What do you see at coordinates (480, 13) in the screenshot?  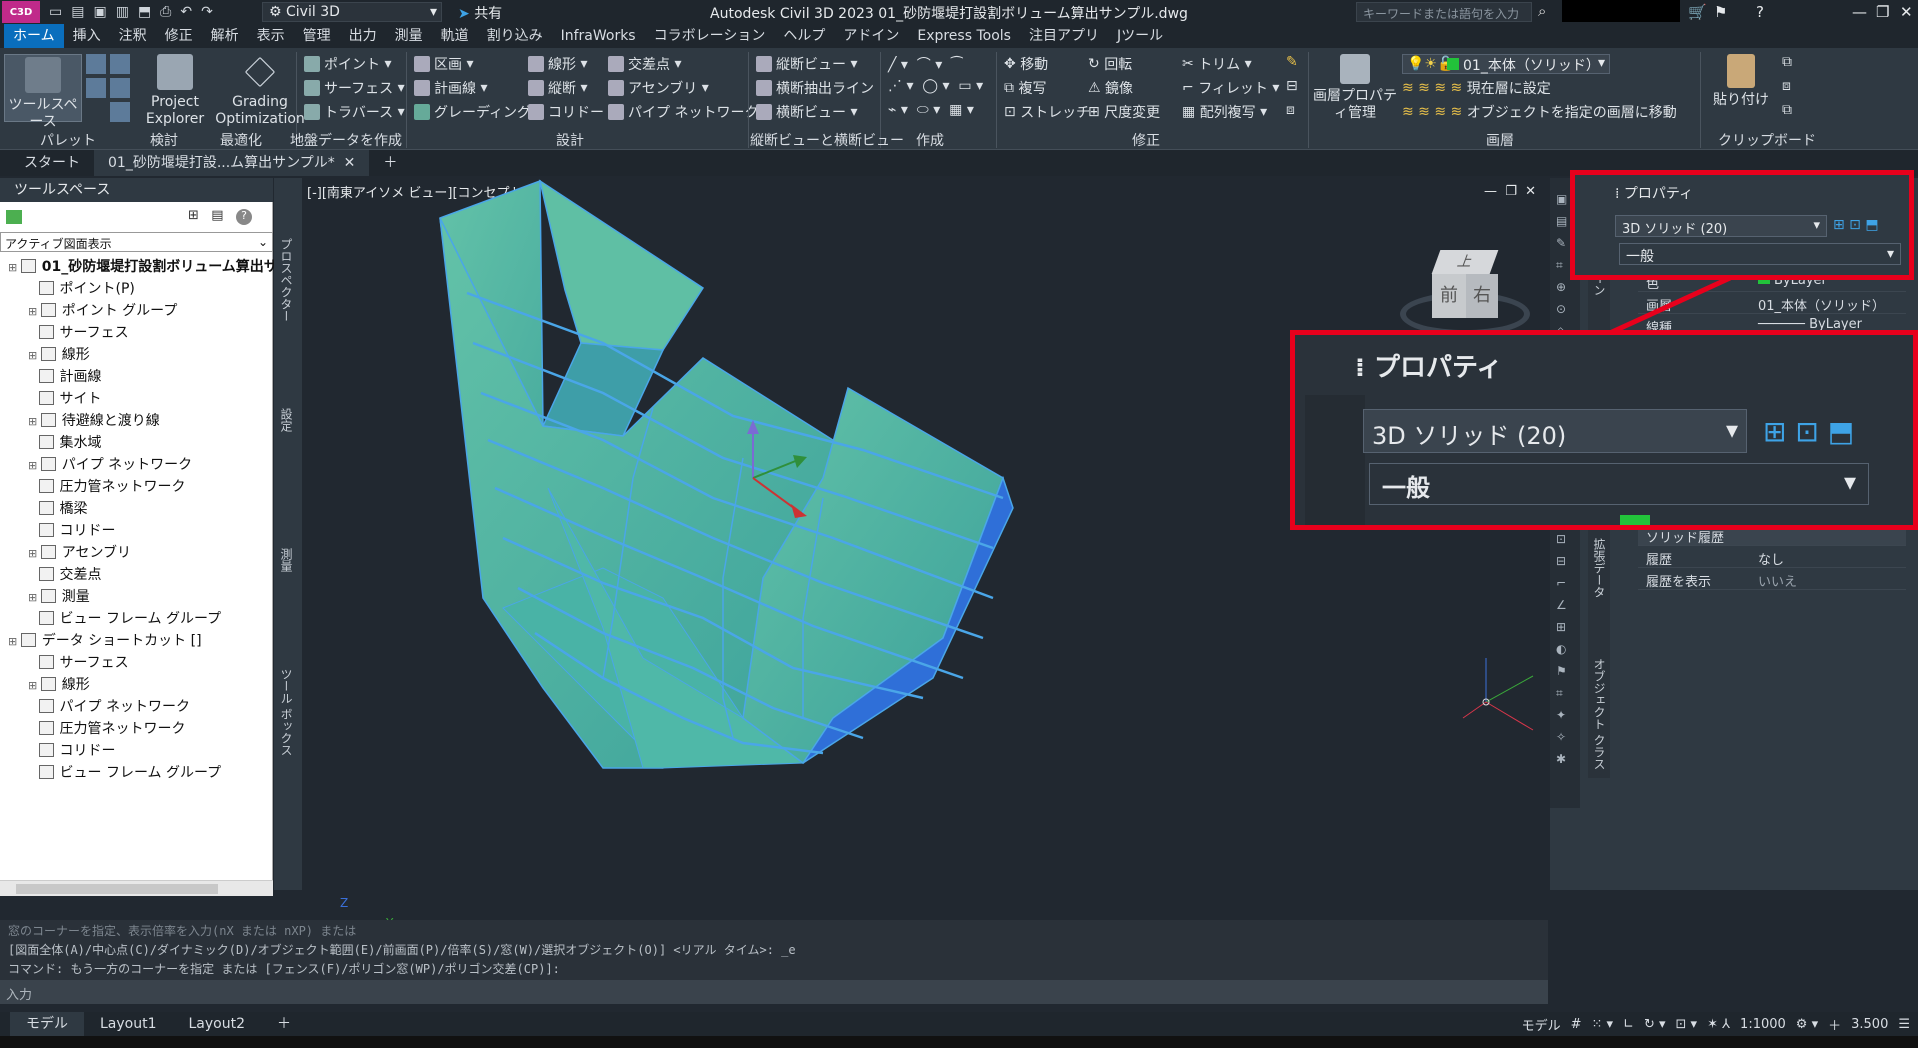 I see `share-button: ➤ 共有` at bounding box center [480, 13].